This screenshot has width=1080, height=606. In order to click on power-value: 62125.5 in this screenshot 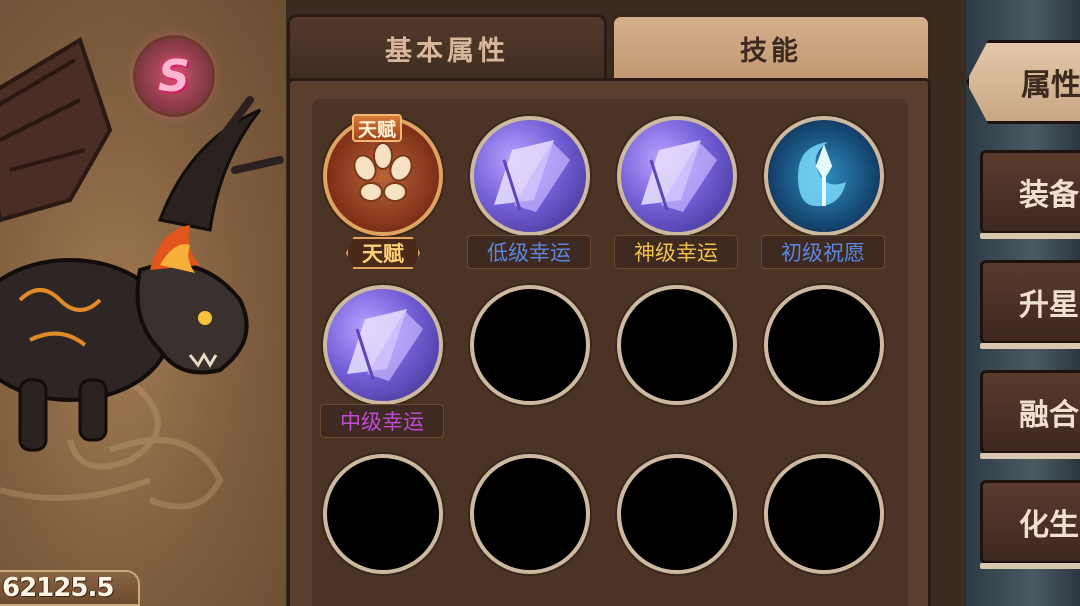, I will do `click(58, 588)`.